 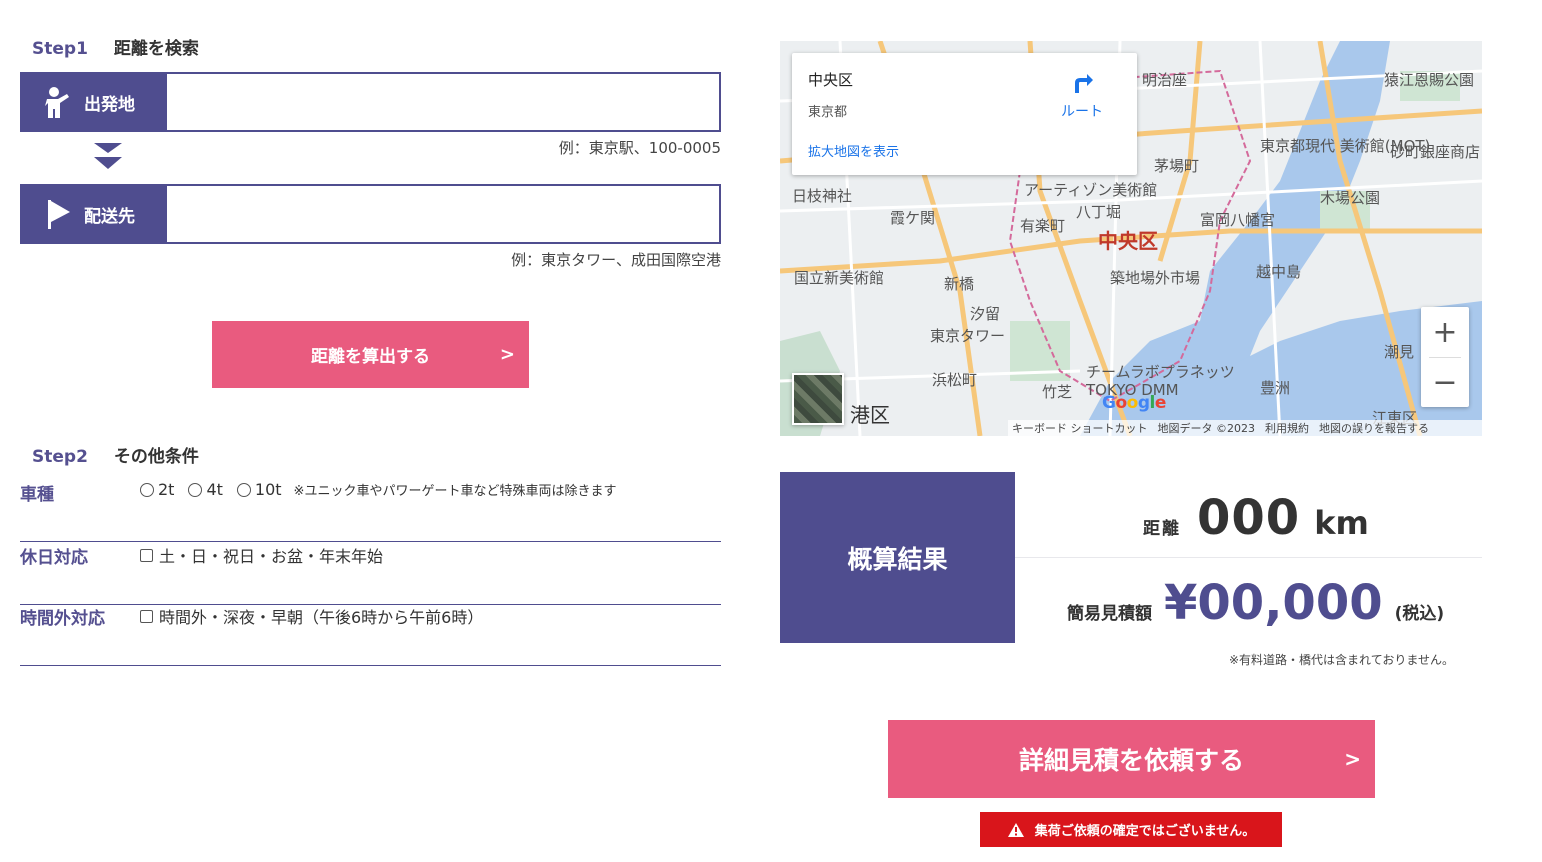 I want to click on price-label: 簡易見積額, so click(x=1109, y=614).